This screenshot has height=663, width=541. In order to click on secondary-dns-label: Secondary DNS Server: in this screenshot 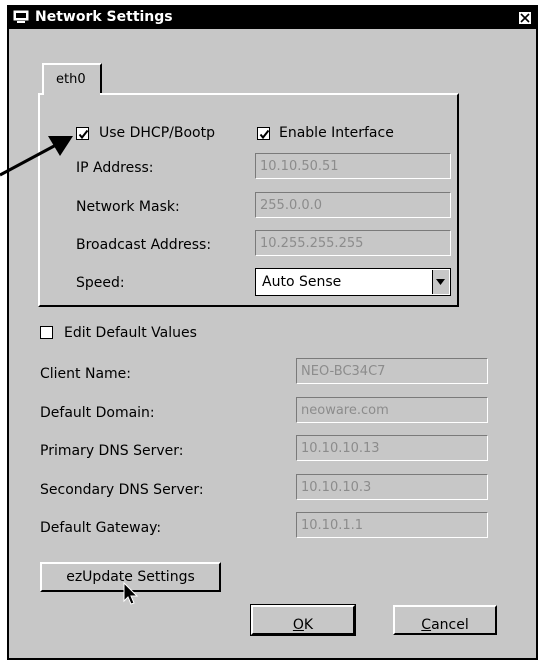, I will do `click(122, 490)`.